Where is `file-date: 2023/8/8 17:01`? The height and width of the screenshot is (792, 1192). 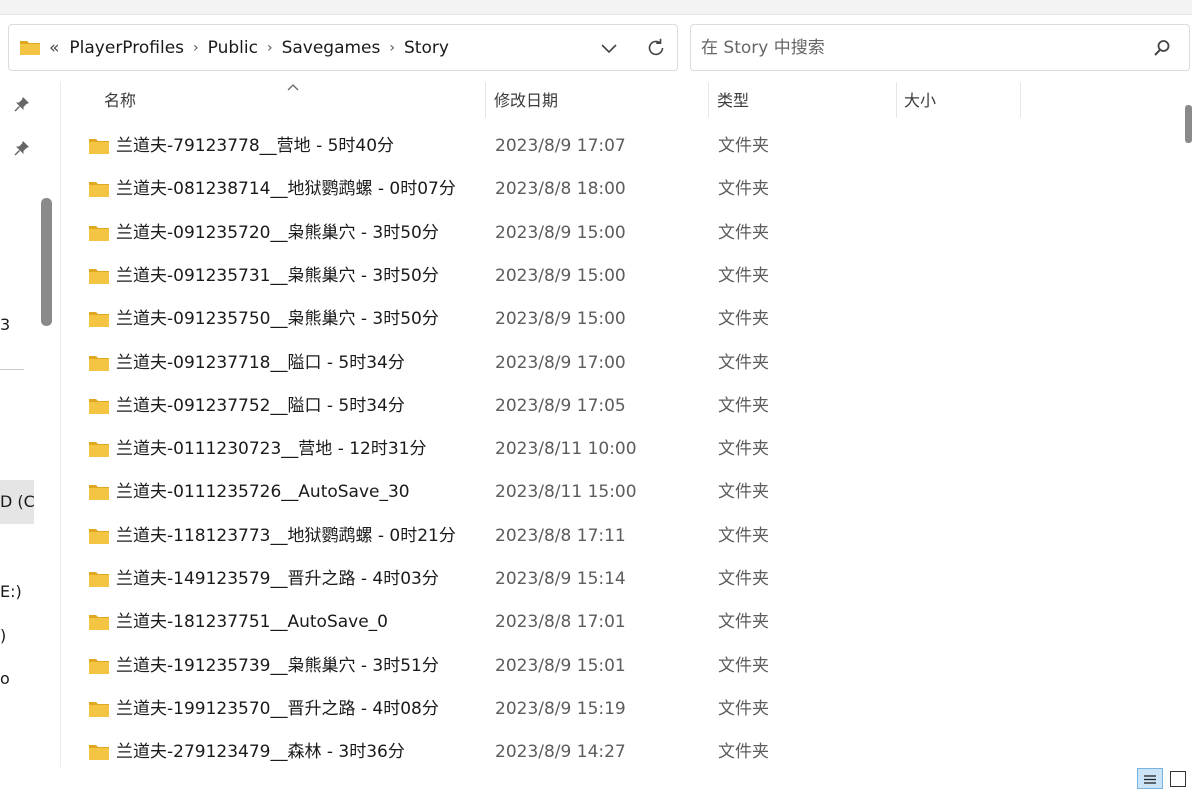
file-date: 2023/8/8 17:01 is located at coordinates (560, 622).